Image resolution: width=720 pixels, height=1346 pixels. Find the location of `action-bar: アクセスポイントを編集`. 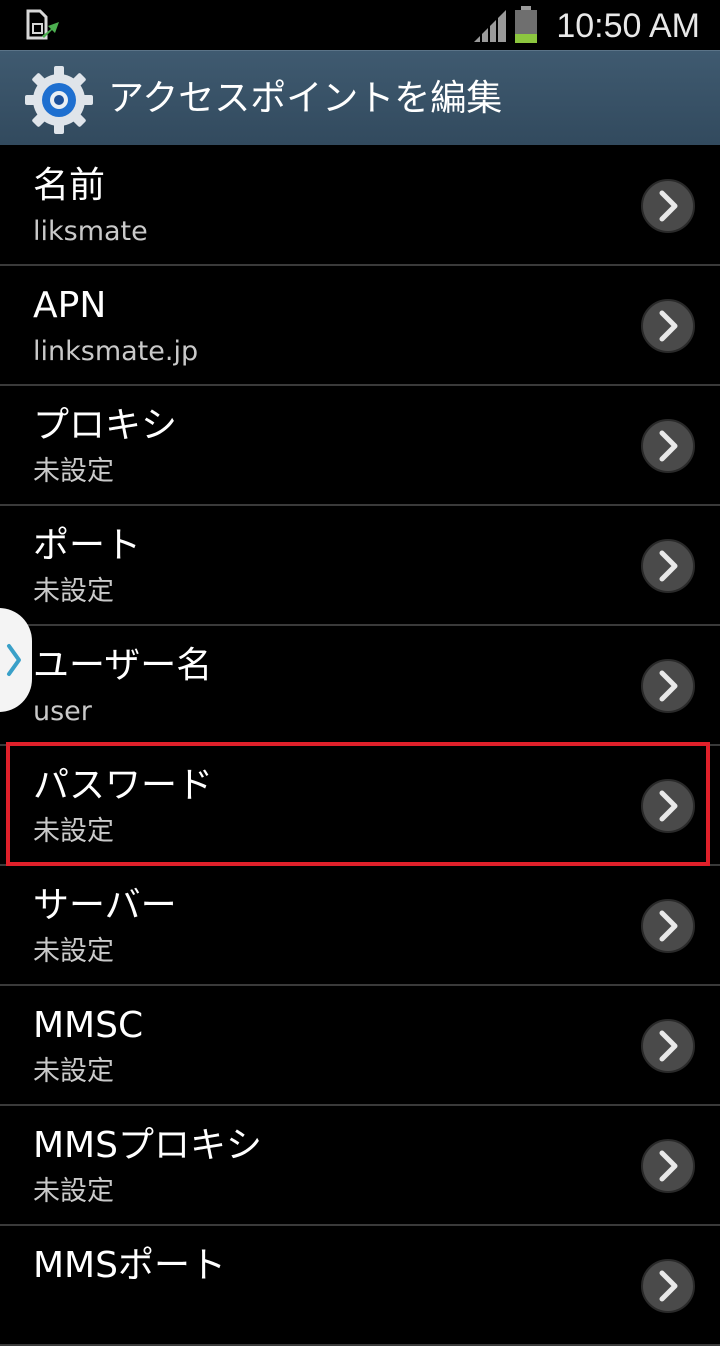

action-bar: アクセスポイントを編集 is located at coordinates (360, 97).